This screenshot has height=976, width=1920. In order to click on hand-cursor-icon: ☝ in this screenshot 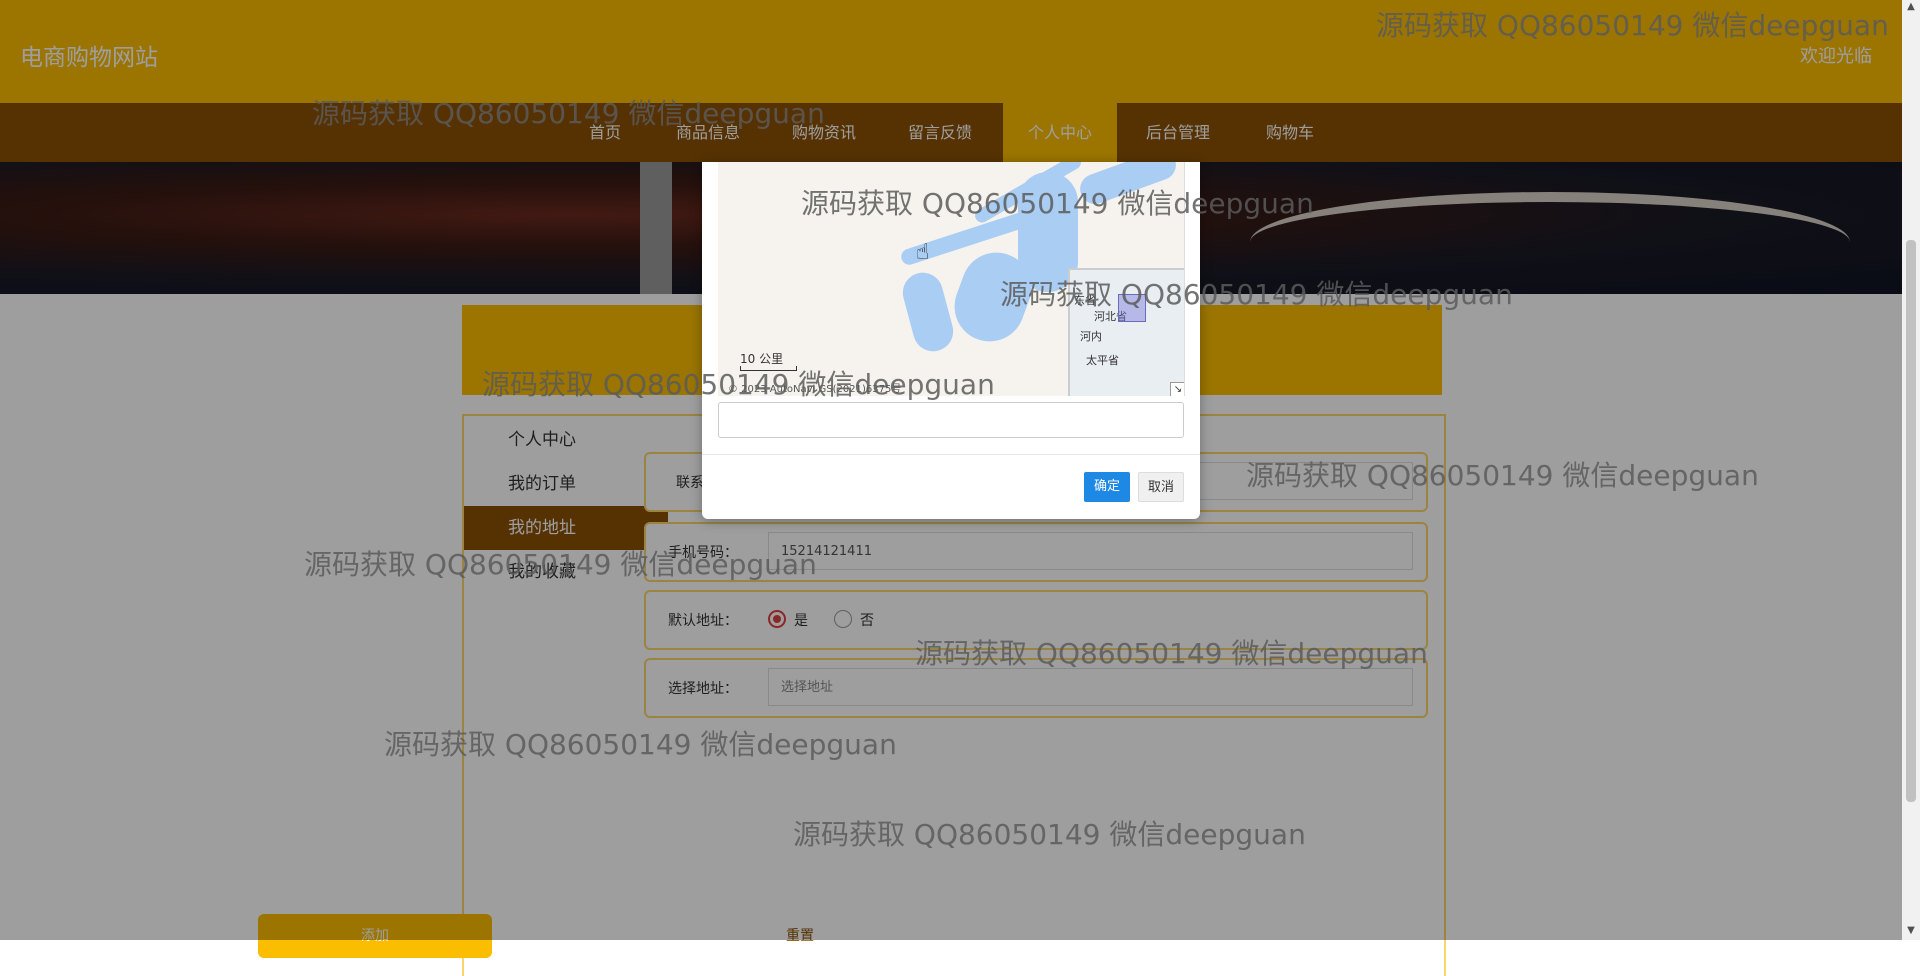, I will do `click(923, 252)`.